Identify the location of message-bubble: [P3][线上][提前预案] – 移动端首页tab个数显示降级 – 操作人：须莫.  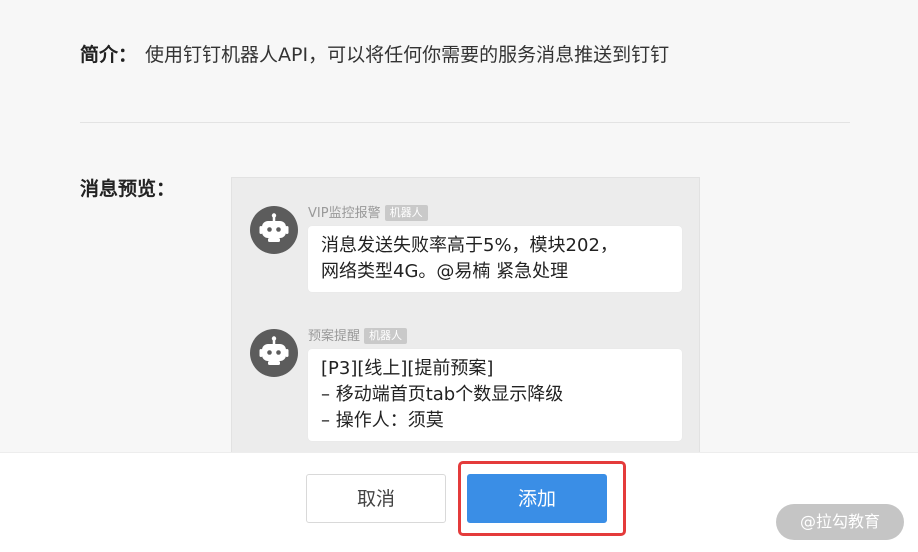
(495, 395).